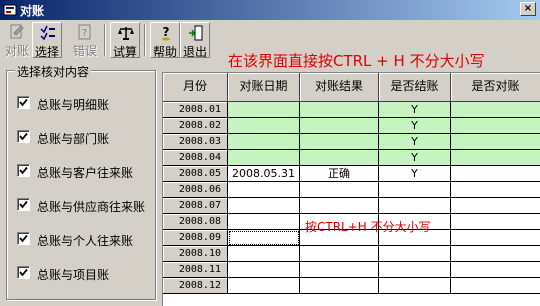 Image resolution: width=540 pixels, height=306 pixels. I want to click on trial-balance-button: 试算, so click(125, 40).